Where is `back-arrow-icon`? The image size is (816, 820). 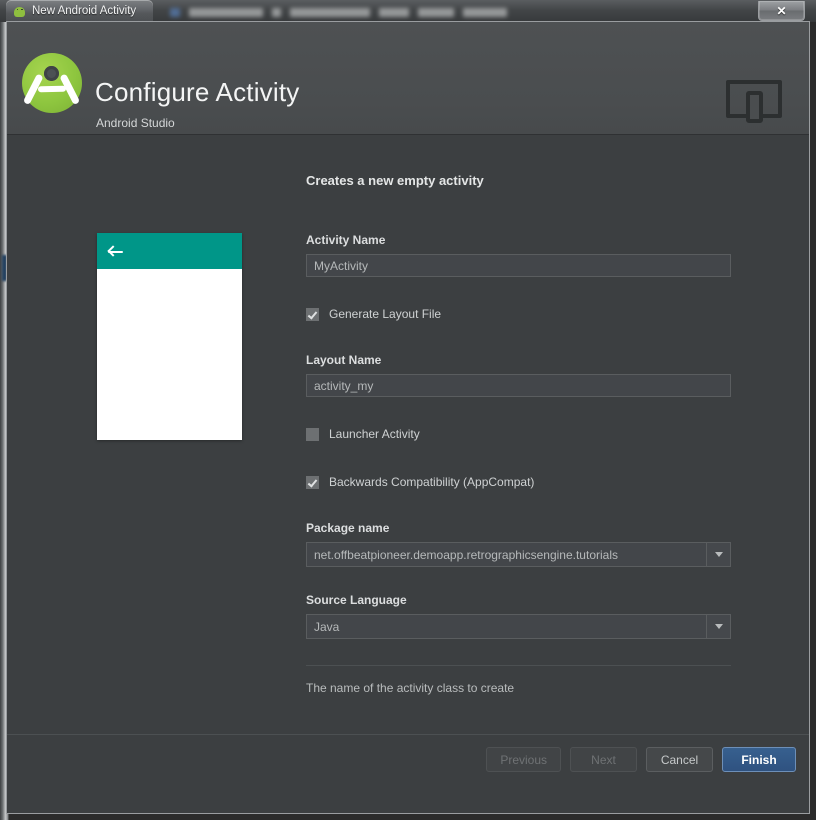 back-arrow-icon is located at coordinates (115, 251).